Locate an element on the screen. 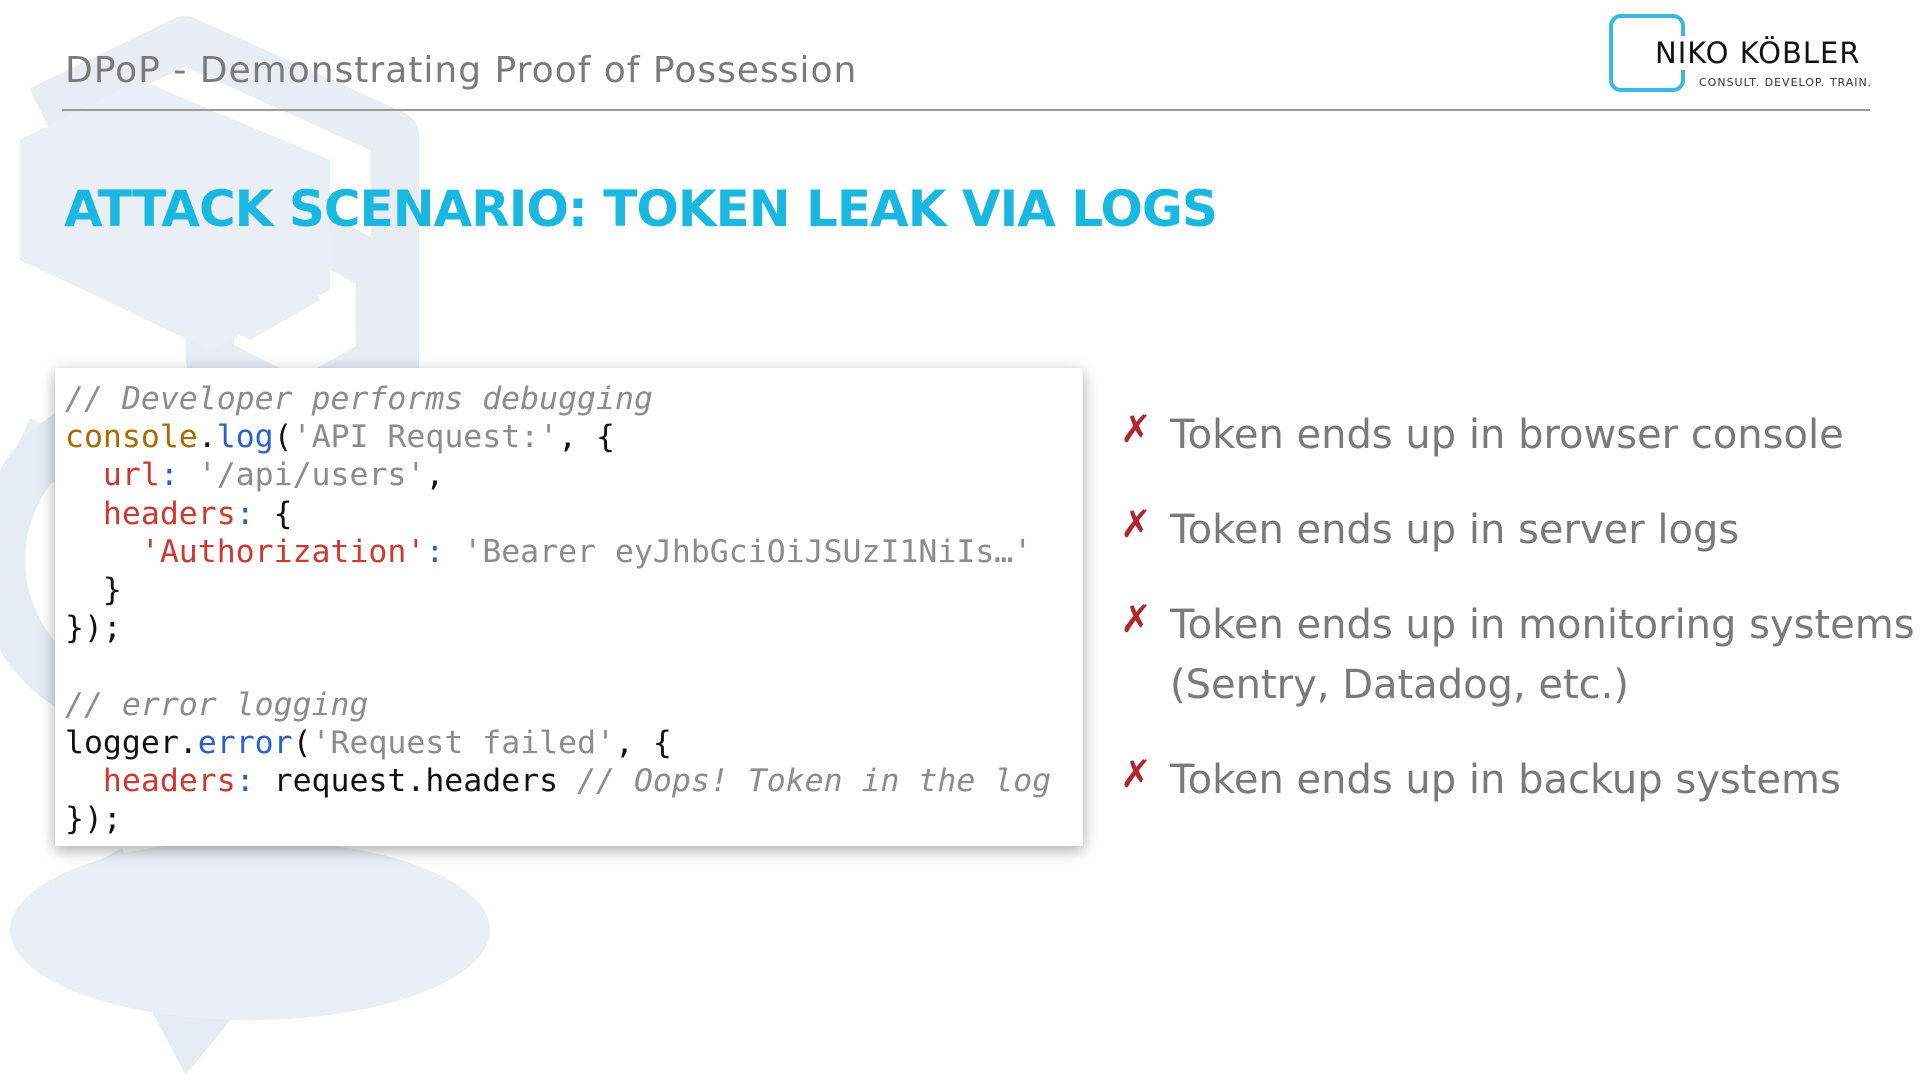 The width and height of the screenshot is (1920, 1080). code-string: 'Bearer eyJhbGciOiJSUzI1NiIs…' is located at coordinates (738, 551).